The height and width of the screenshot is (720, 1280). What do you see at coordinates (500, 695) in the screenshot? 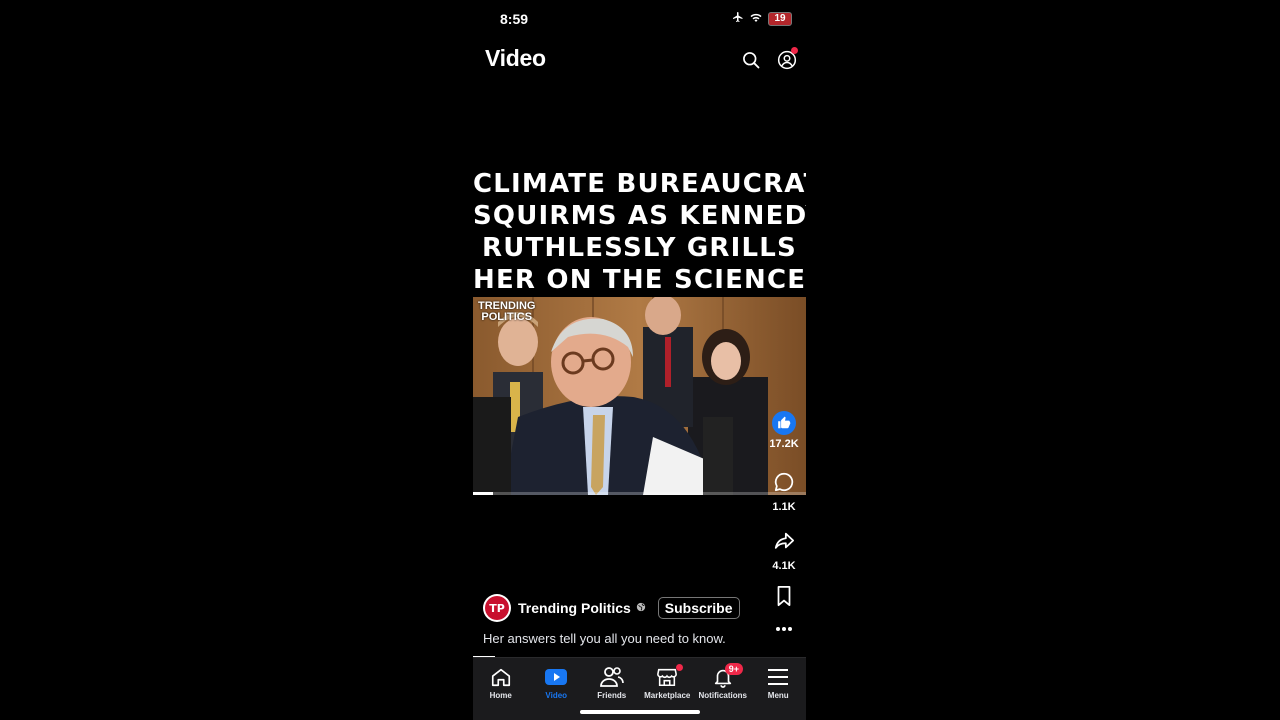
I see `nav-label: Home` at bounding box center [500, 695].